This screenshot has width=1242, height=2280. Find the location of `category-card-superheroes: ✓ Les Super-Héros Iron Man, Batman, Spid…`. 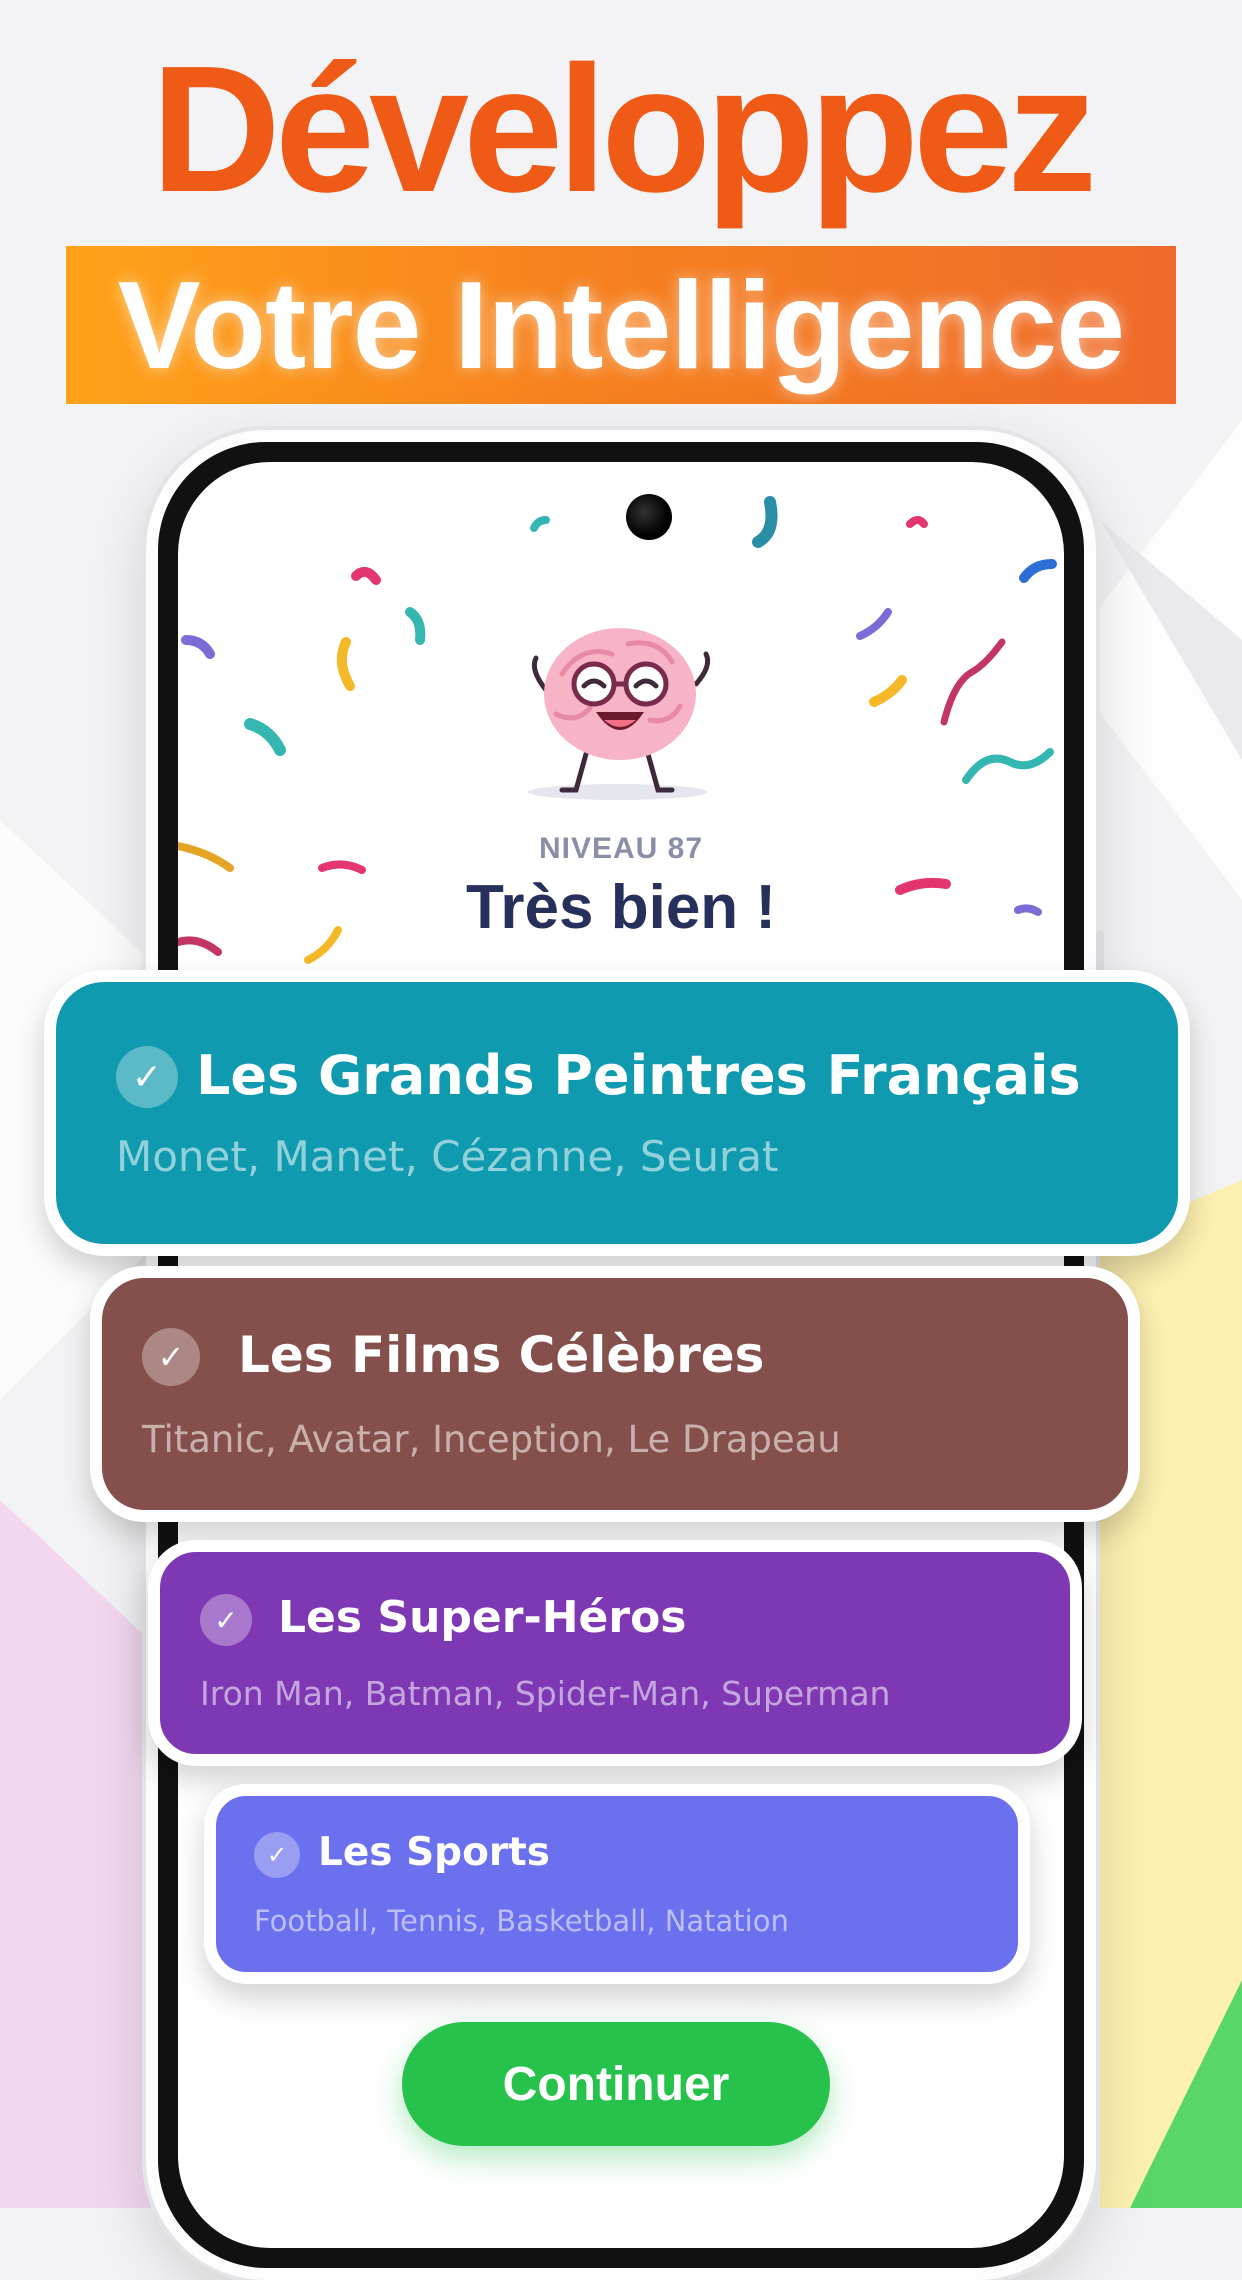

category-card-superheroes: ✓ Les Super-Héros Iron Man, Batman, Spid… is located at coordinates (615, 1653).